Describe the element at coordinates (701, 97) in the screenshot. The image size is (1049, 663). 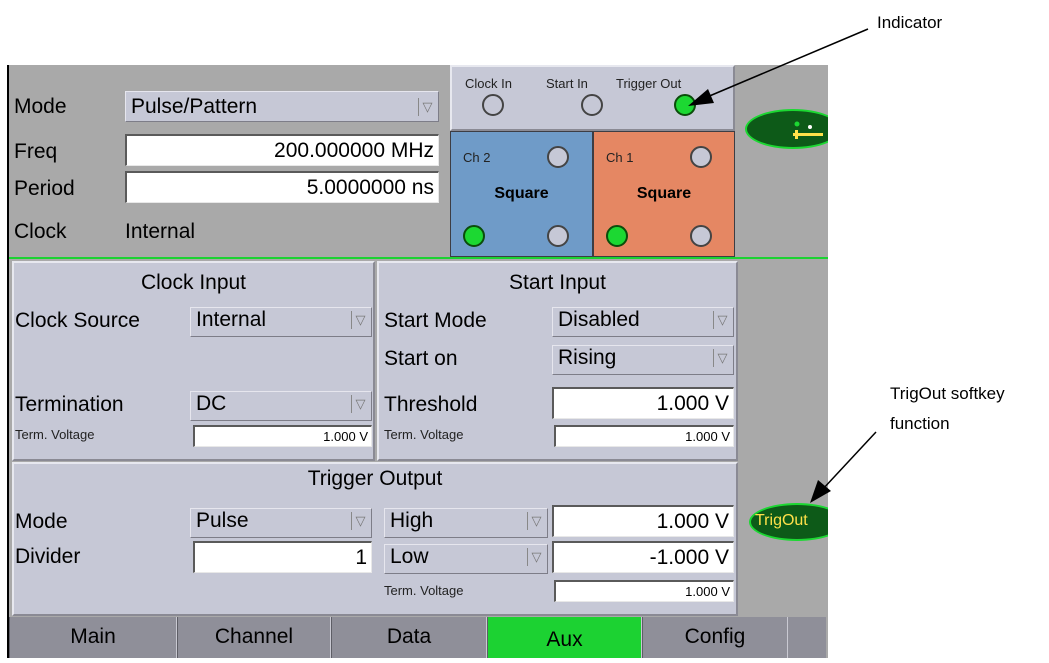
I see `indicator-arrow-head` at that location.